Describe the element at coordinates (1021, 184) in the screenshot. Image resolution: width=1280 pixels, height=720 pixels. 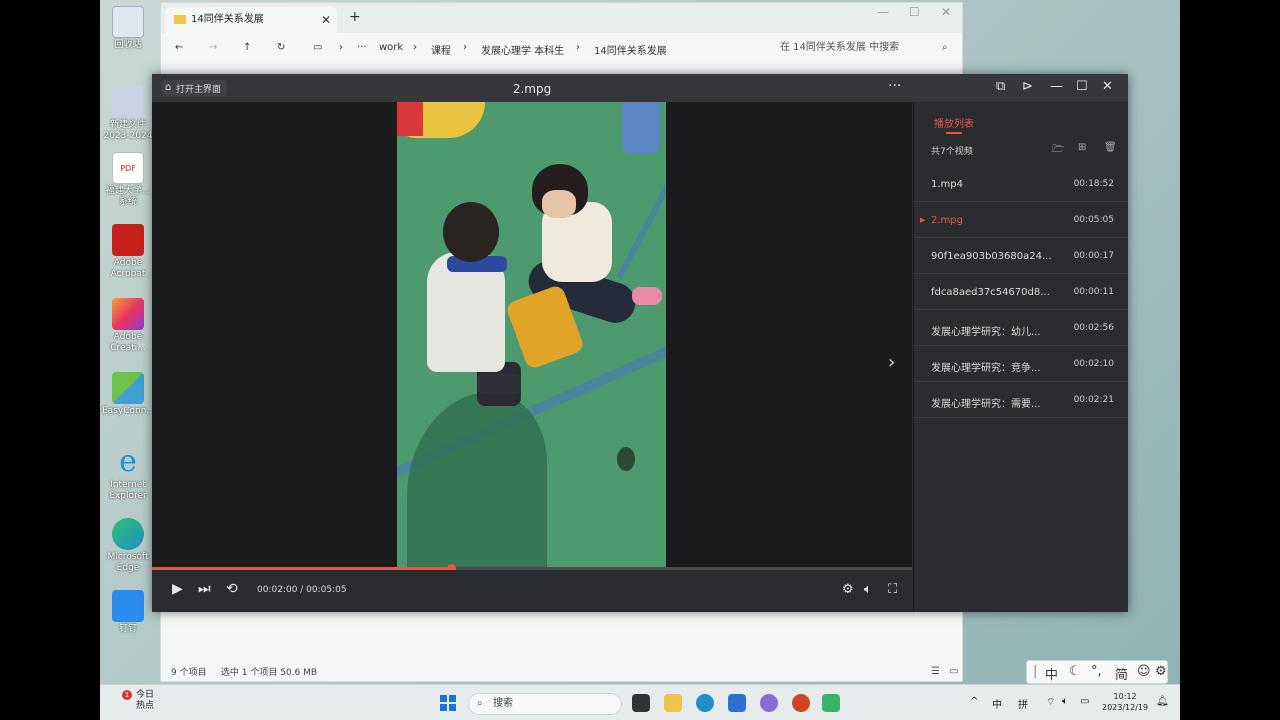
I see `playlist-item: 1.mp4 00:18:52` at that location.